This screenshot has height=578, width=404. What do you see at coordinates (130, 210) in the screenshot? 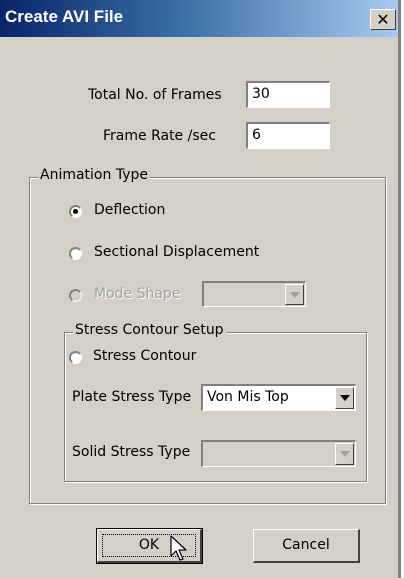
I see `radio-deflection-label: Deflection` at bounding box center [130, 210].